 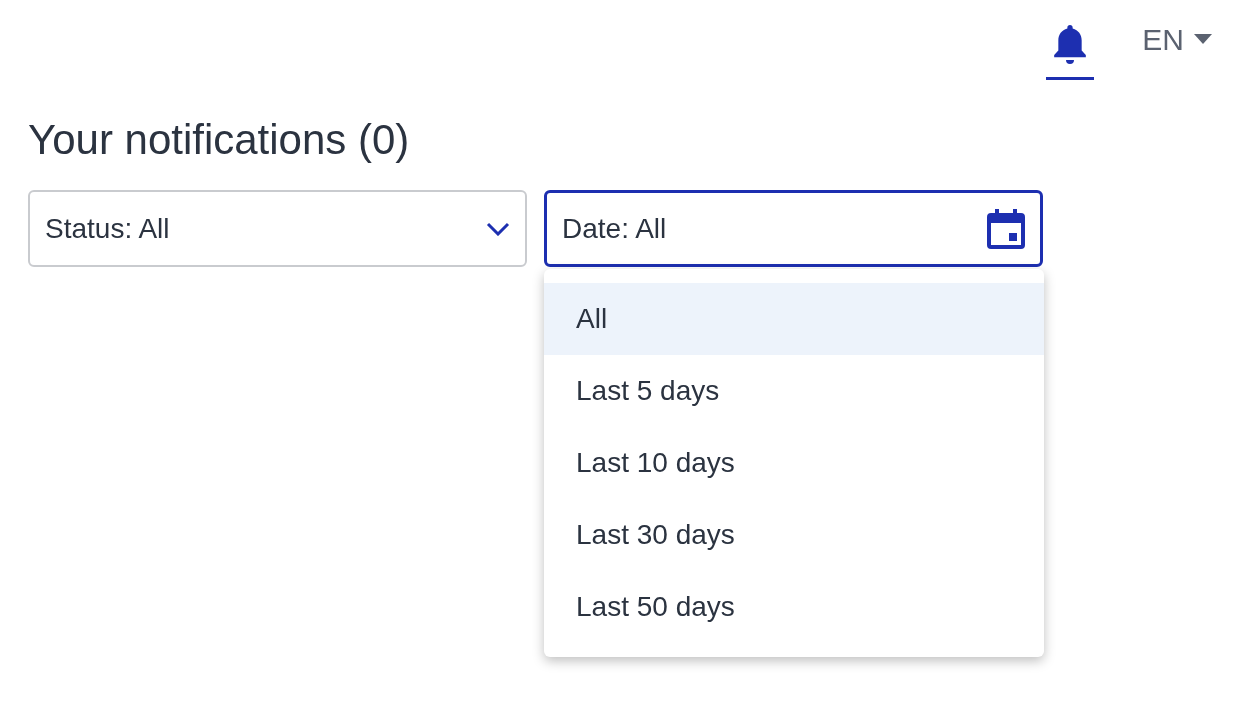 I want to click on date-option: Last 30 days, so click(x=794, y=535).